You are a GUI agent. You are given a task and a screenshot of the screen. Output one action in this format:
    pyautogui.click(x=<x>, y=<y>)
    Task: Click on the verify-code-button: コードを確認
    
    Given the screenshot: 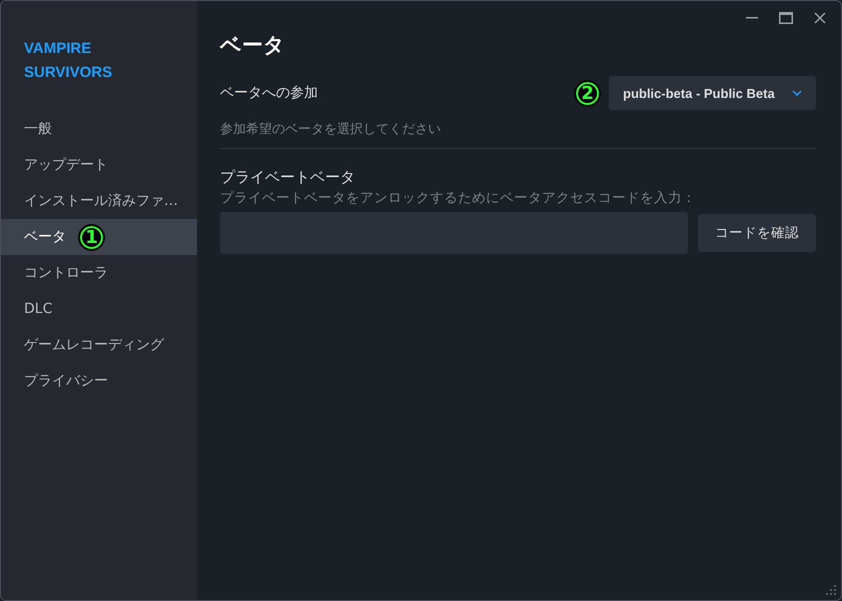 What is the action you would take?
    pyautogui.click(x=757, y=233)
    